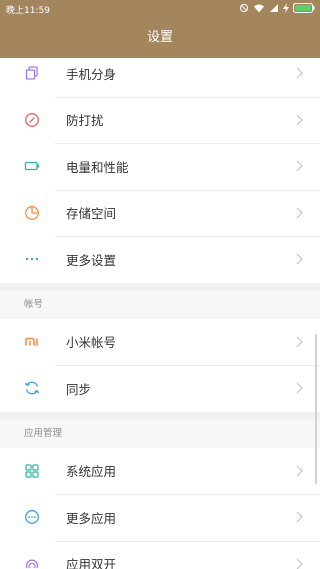 The image size is (320, 569). Describe the element at coordinates (160, 304) in the screenshot. I see `section-header-account: 帐号` at that location.